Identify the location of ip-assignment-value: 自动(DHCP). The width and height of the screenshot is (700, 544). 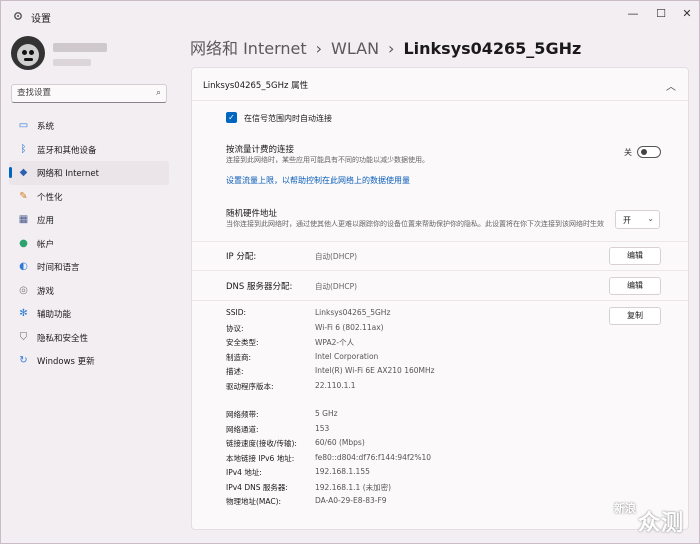
(336, 256).